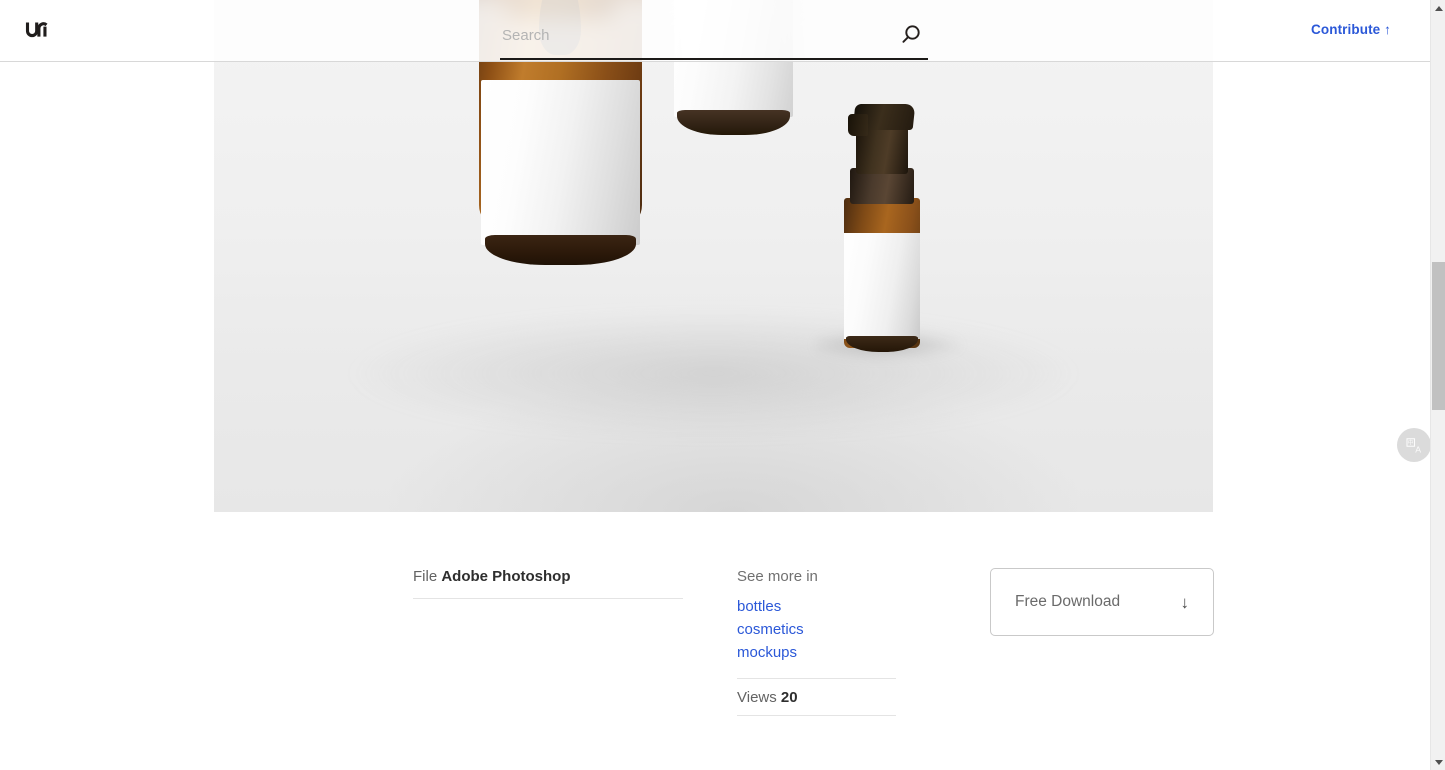 The width and height of the screenshot is (1445, 770). Describe the element at coordinates (777, 576) in the screenshot. I see `see-more-title: See more in` at that location.